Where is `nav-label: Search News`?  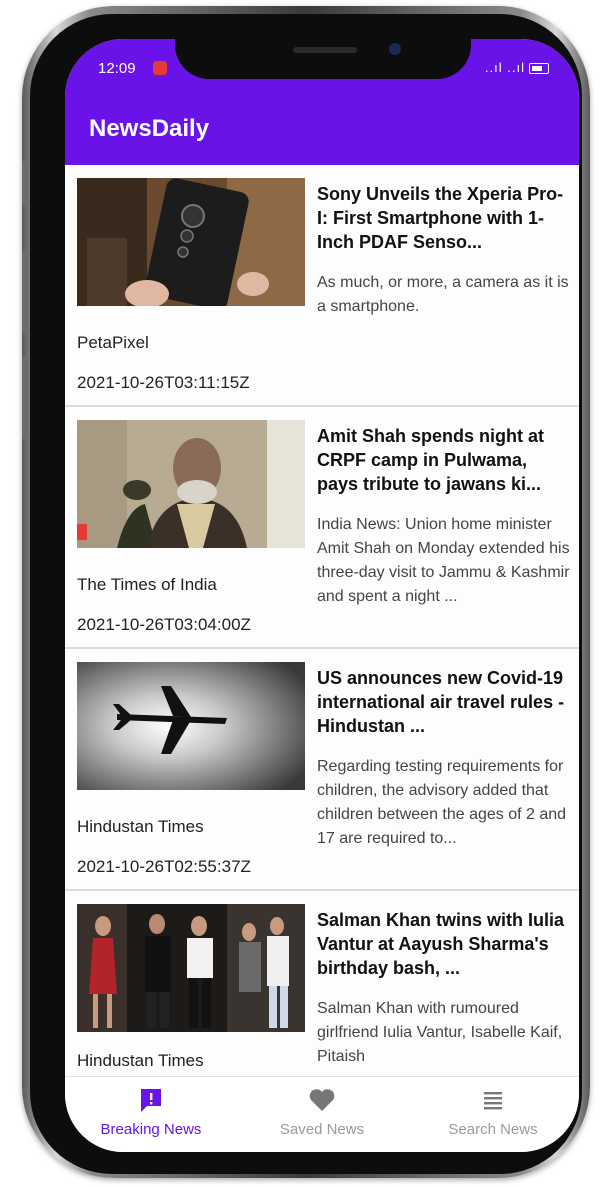
nav-label: Search News is located at coordinates (493, 1129).